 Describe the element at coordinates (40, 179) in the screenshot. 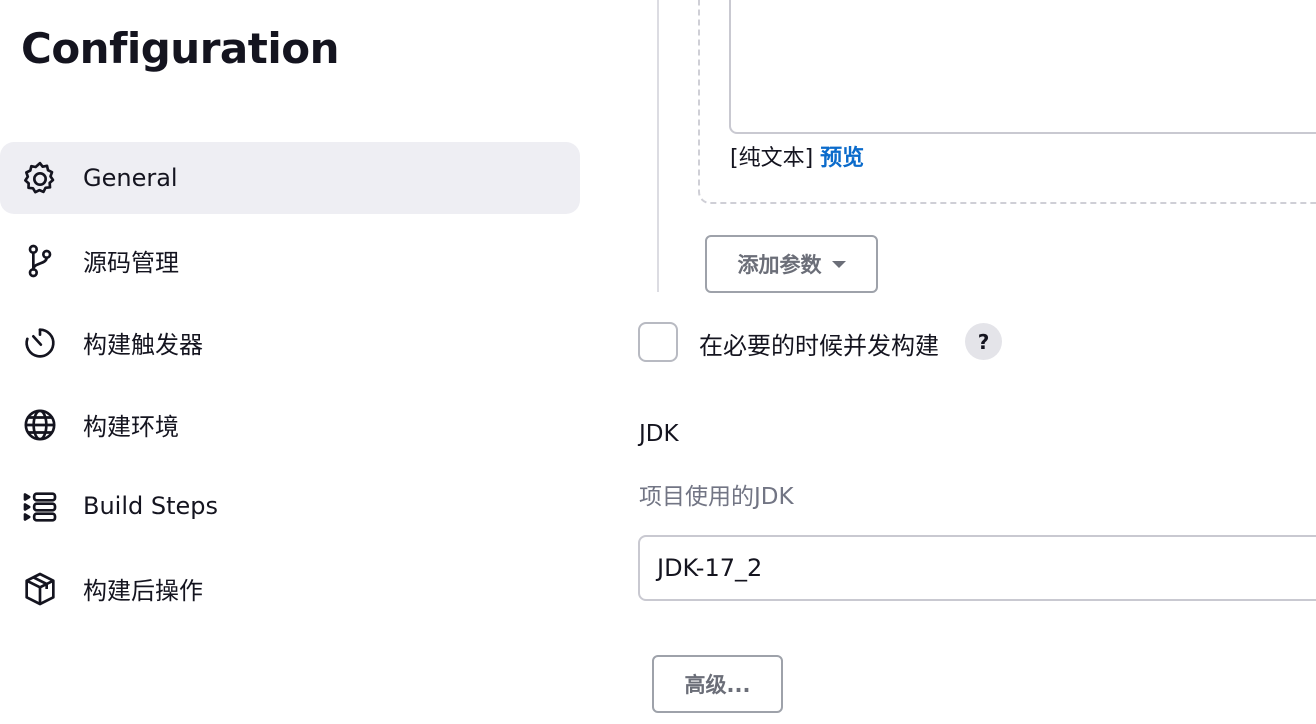

I see `gear-icon` at that location.